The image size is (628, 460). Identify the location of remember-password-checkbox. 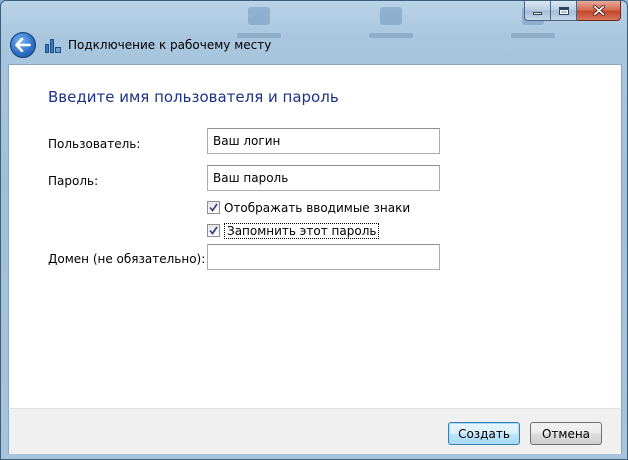
(213, 230).